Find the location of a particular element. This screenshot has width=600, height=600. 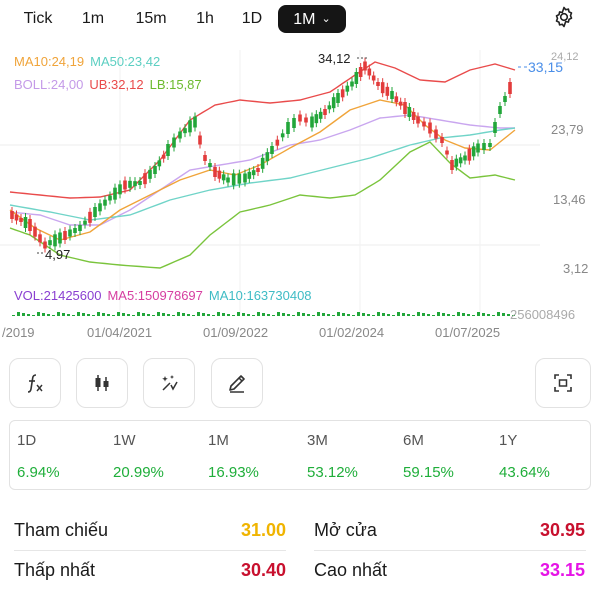

chevron-down-icon: ⌄ is located at coordinates (326, 19).